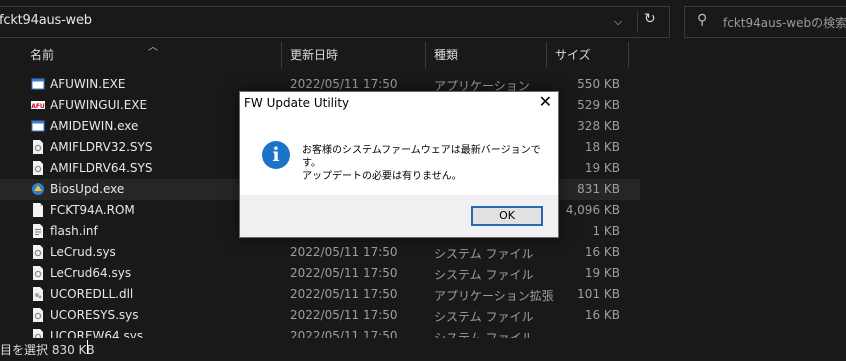  I want to click on column-type: 種類, so click(446, 54).